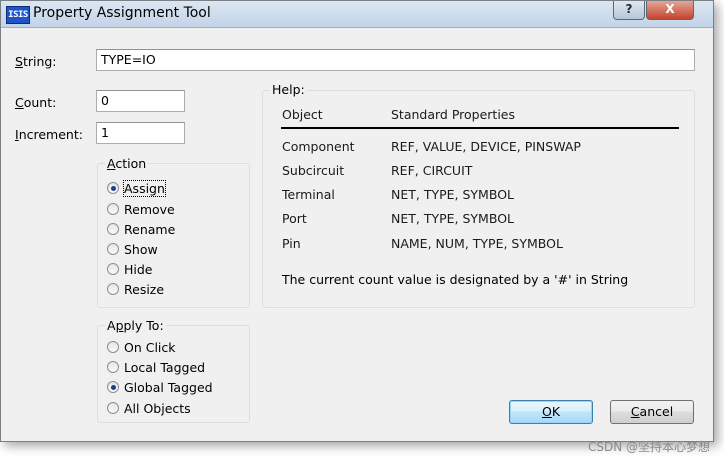 Image resolution: width=724 pixels, height=459 pixels. What do you see at coordinates (288, 89) in the screenshot?
I see `help-group-title: Help:` at bounding box center [288, 89].